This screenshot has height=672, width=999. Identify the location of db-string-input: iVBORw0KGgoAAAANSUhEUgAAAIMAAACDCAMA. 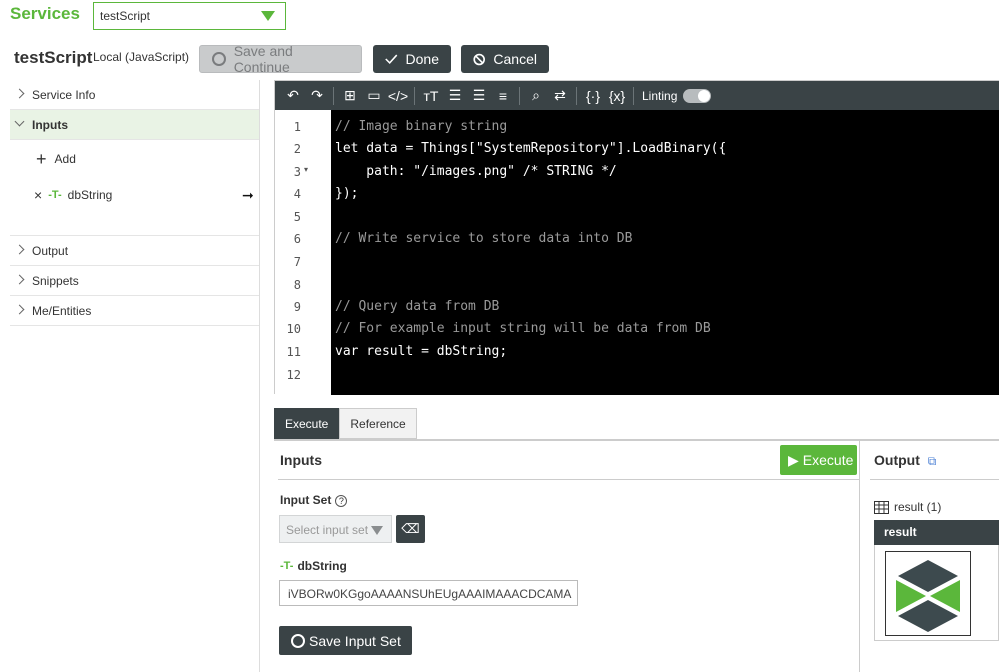
(428, 593).